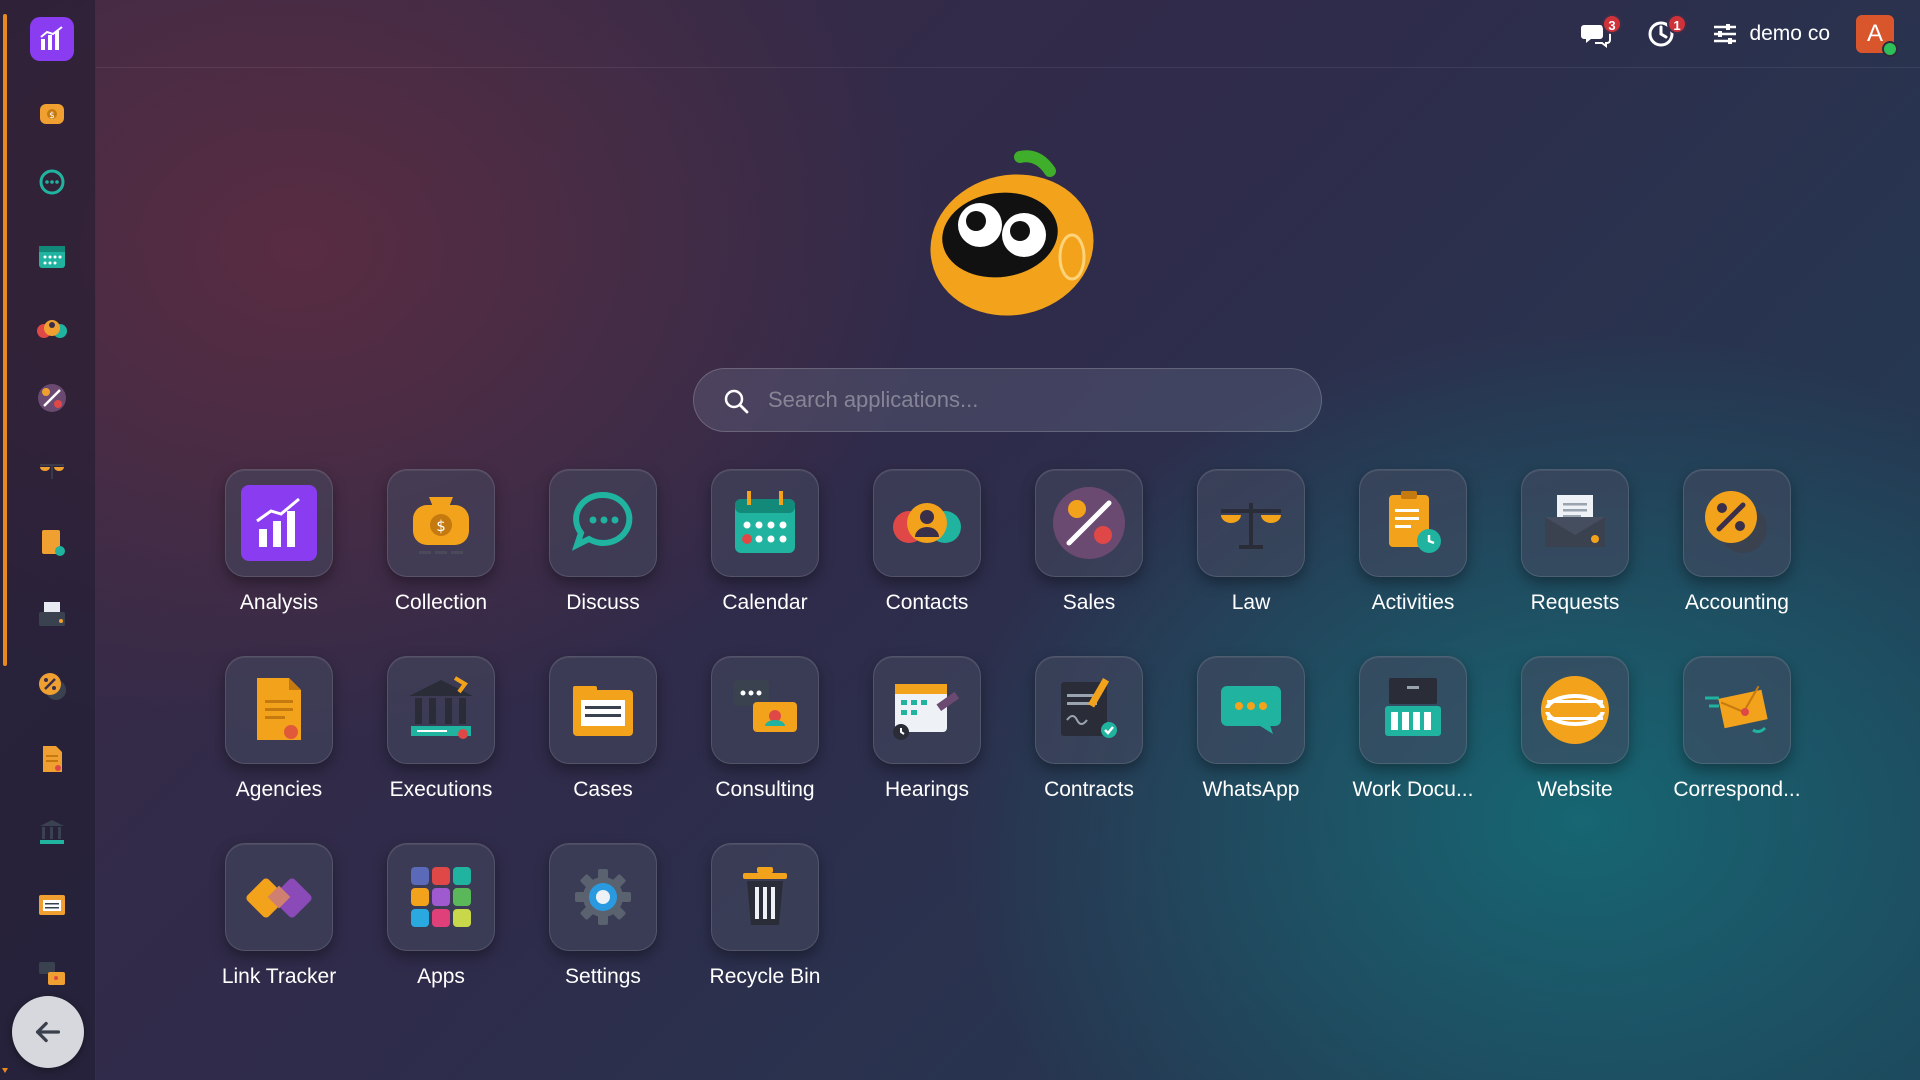 The height and width of the screenshot is (1080, 1920). I want to click on app-label: Cases, so click(603, 789).